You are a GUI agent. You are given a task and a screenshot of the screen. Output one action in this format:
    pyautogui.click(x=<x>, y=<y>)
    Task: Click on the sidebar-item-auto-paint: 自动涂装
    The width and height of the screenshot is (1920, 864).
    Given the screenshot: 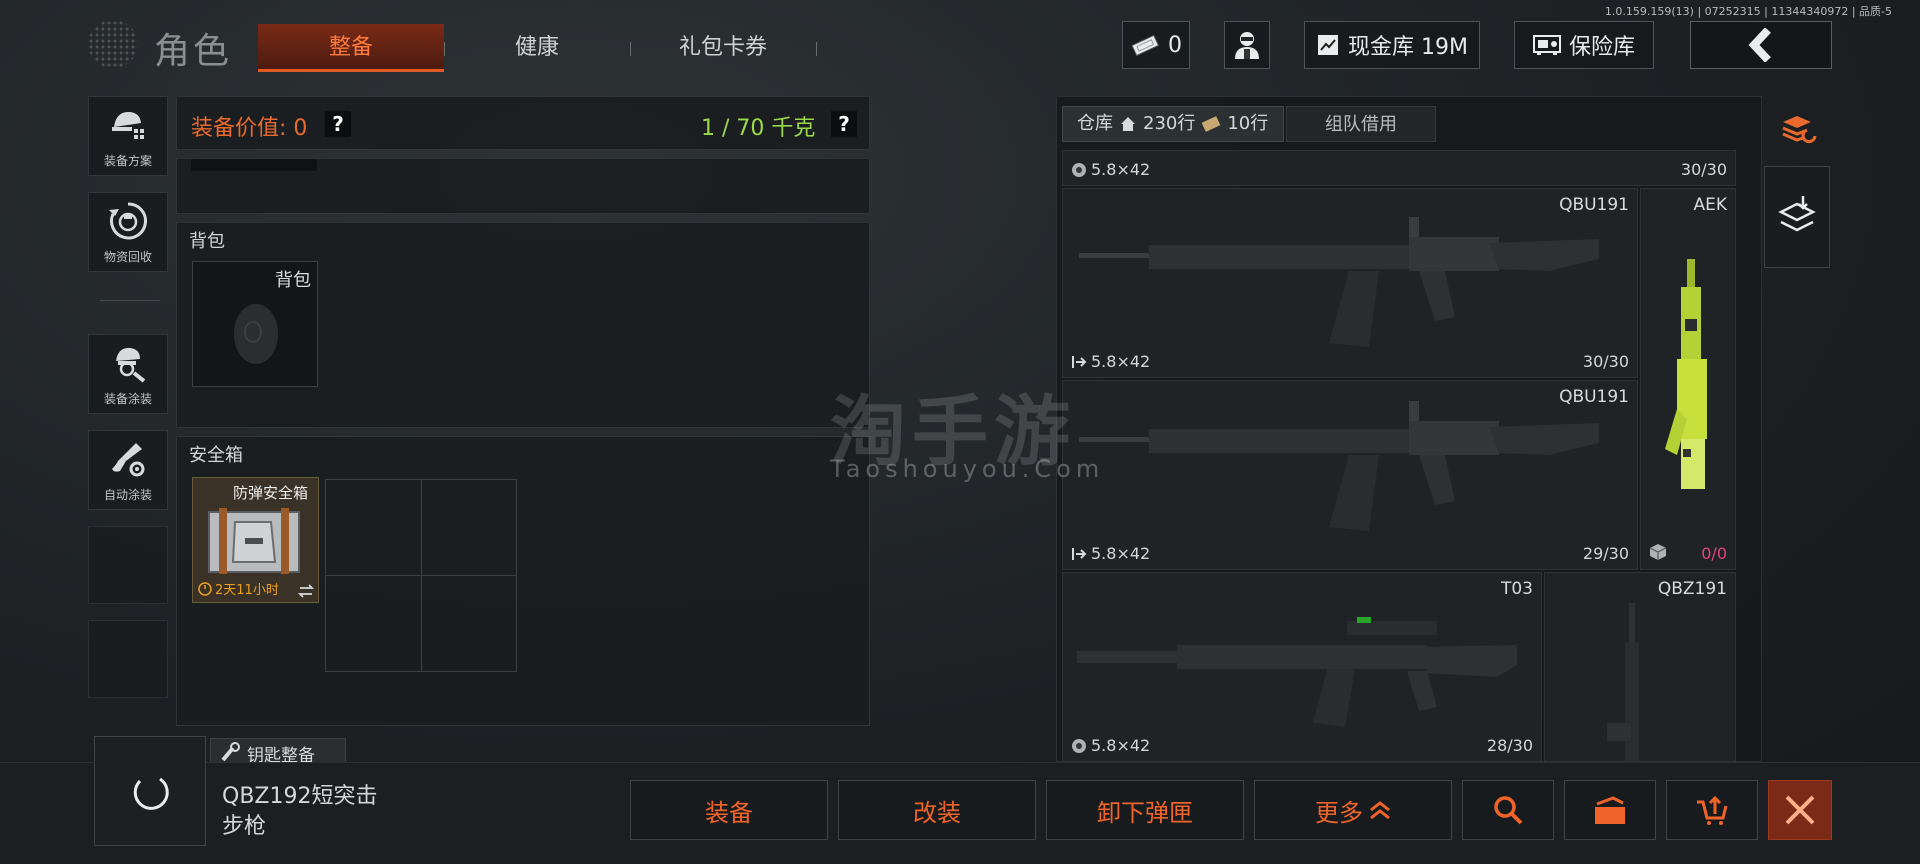 What is the action you would take?
    pyautogui.click(x=128, y=470)
    